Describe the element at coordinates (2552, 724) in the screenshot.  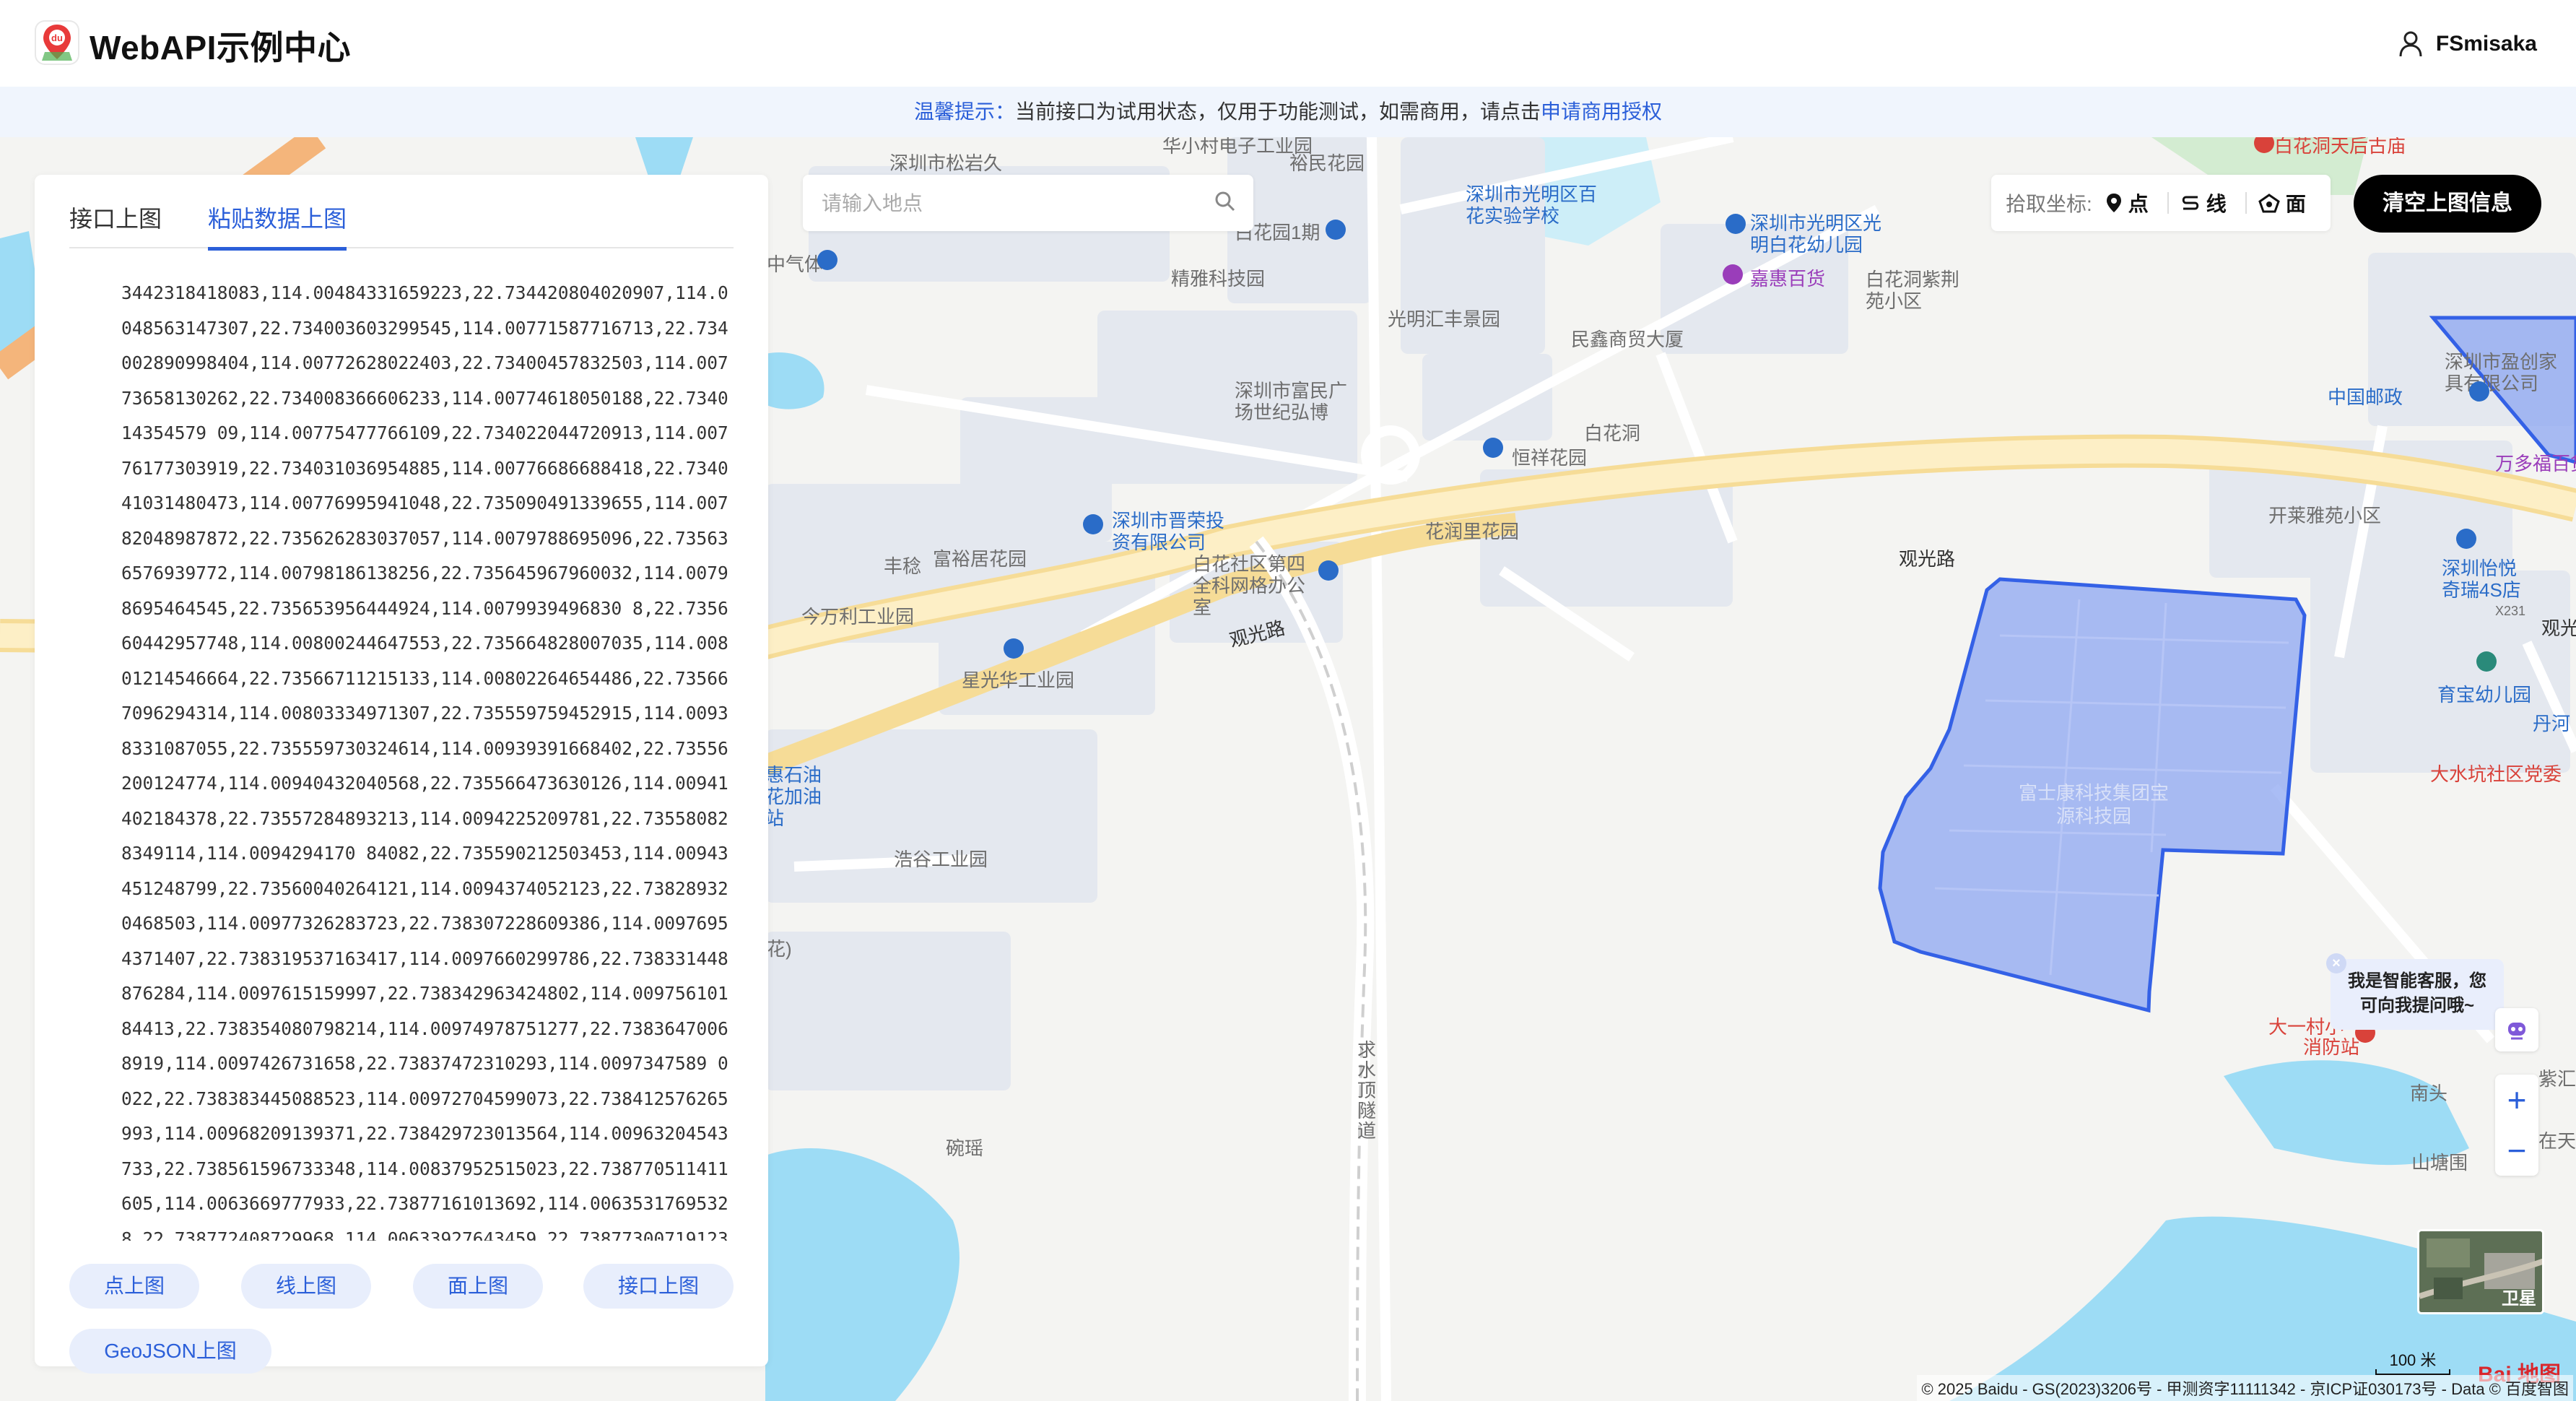
I see `map-label: 丹河` at that location.